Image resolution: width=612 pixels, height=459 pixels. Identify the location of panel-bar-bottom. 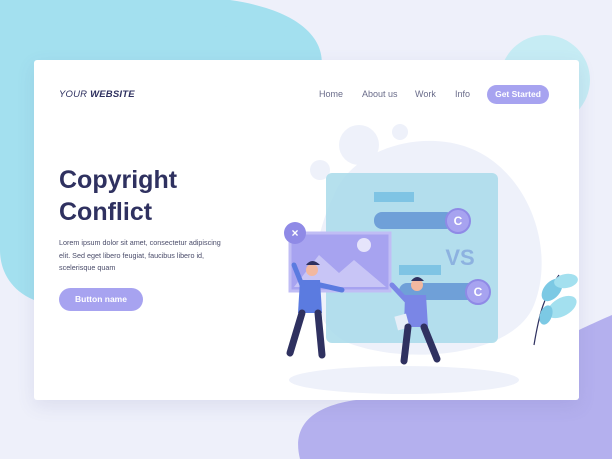
(420, 270).